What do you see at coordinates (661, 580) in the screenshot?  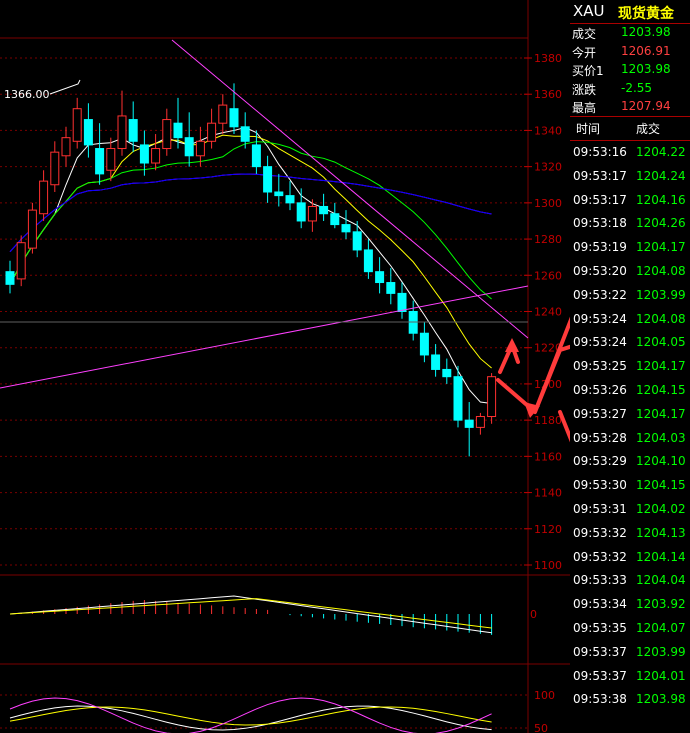 I see `tick-price: 1204.04` at bounding box center [661, 580].